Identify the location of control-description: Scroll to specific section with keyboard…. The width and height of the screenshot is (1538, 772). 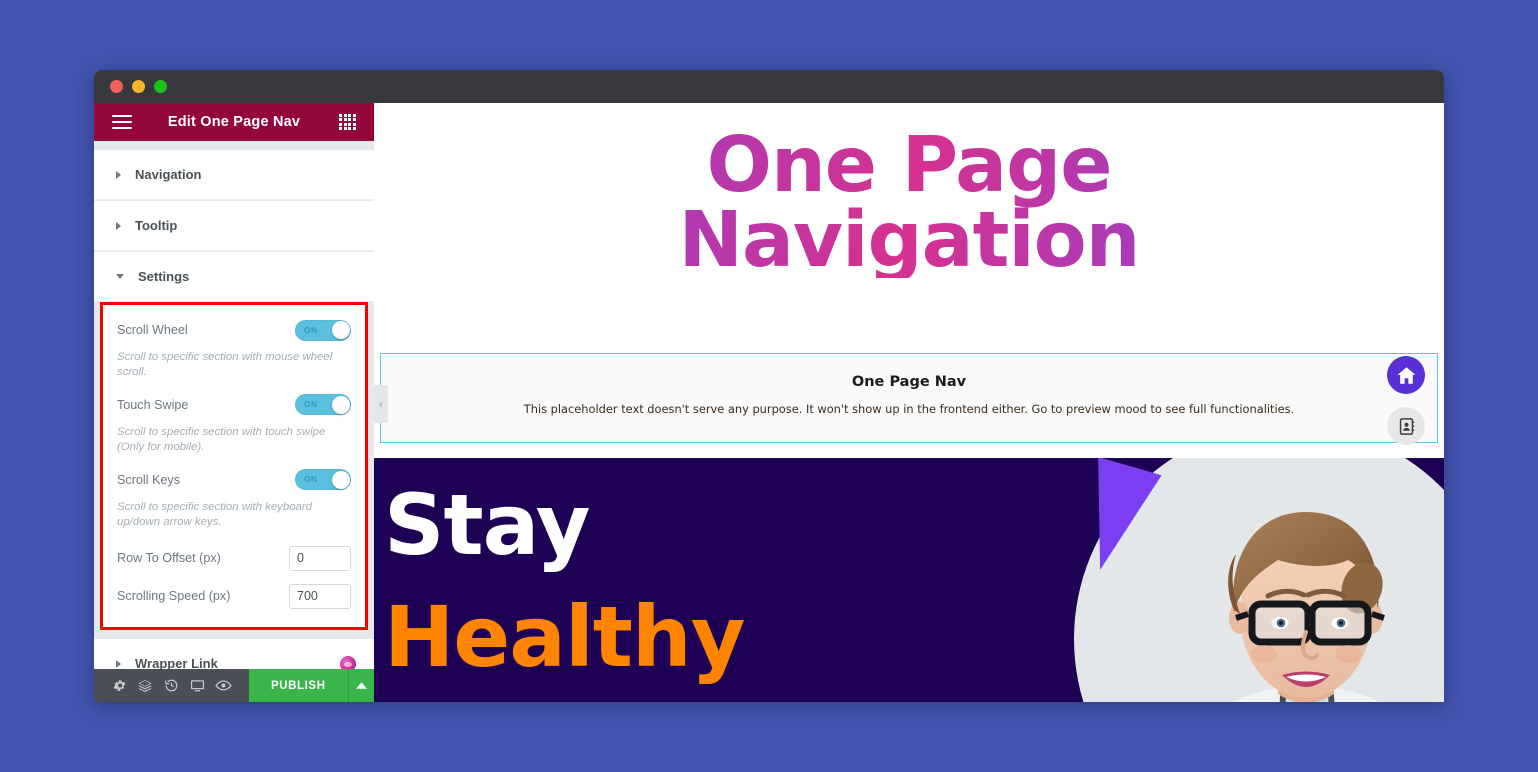
(214, 514).